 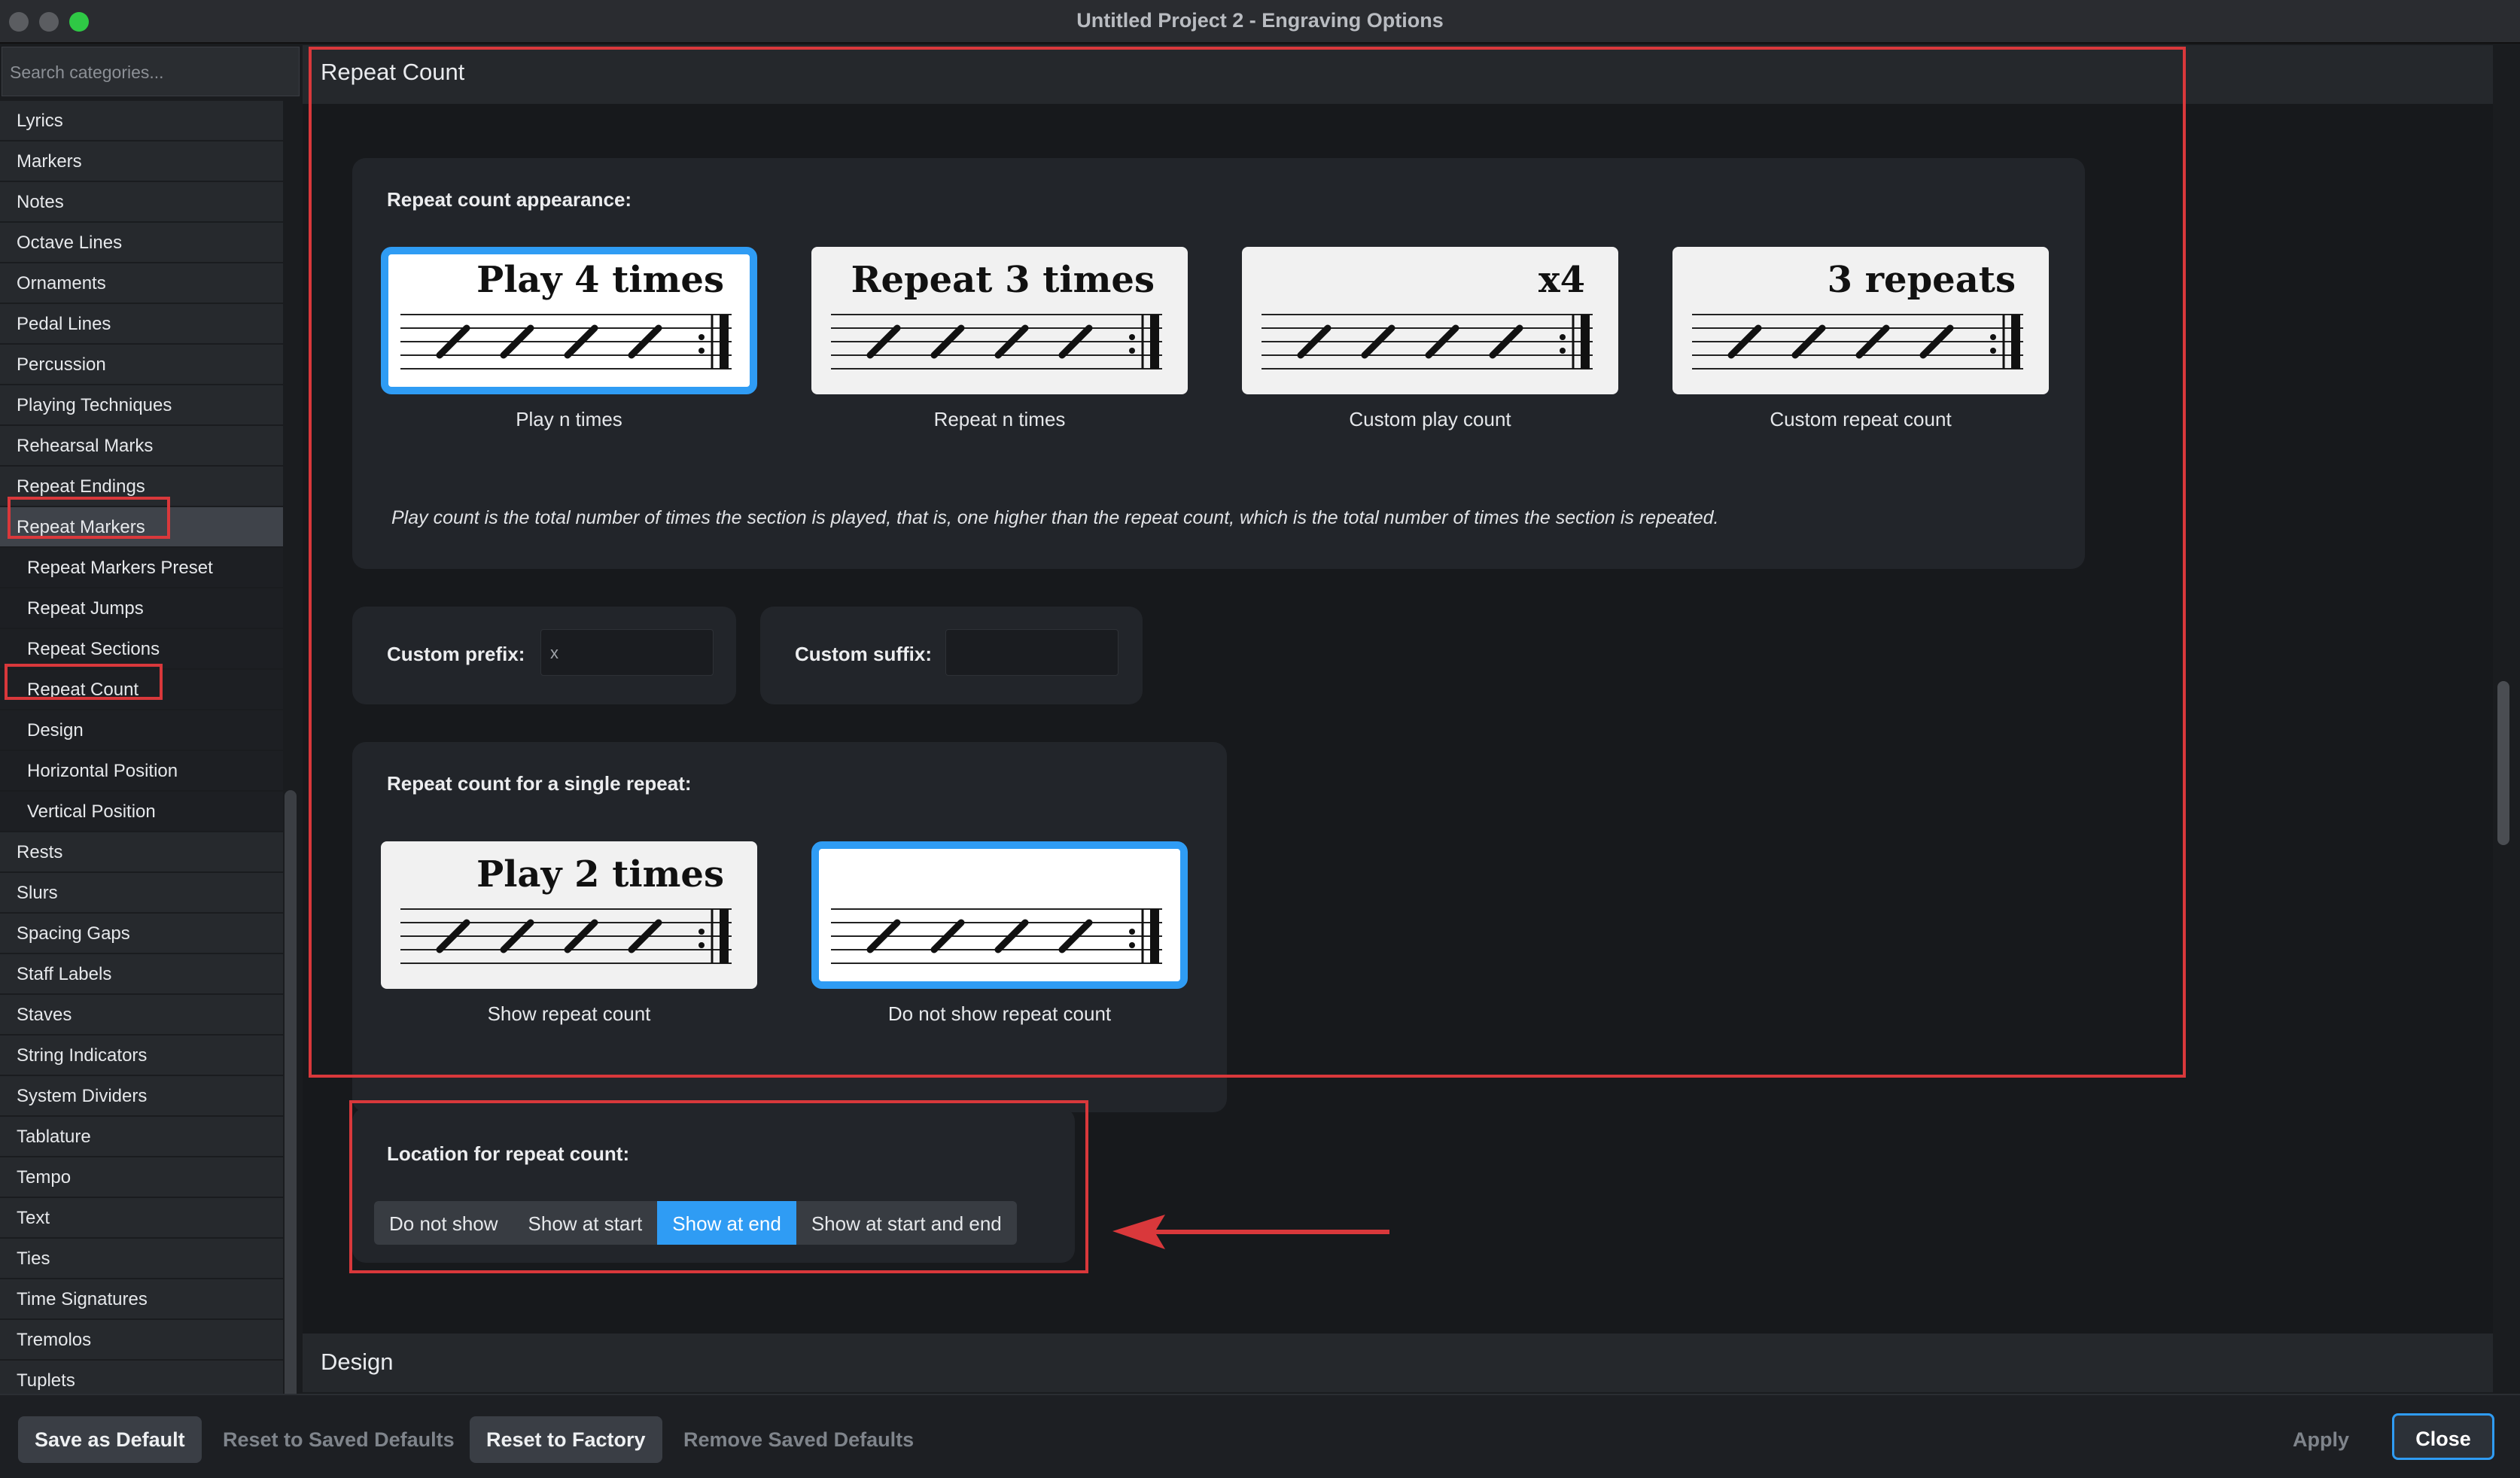 What do you see at coordinates (141, 445) in the screenshot?
I see `sidebar-item-rehearsal-marks: Rehearsal Marks` at bounding box center [141, 445].